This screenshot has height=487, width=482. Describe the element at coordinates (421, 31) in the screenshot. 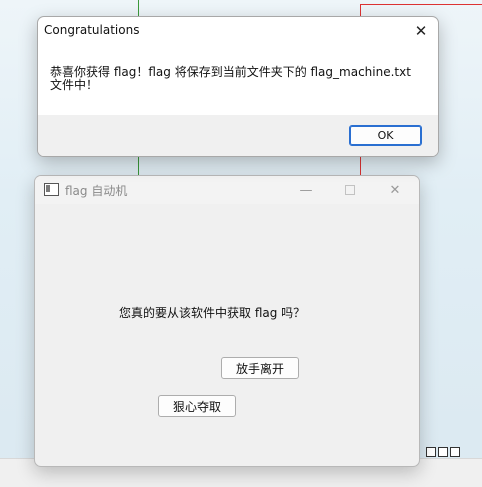

I see `dialog-close-button: ✕` at that location.